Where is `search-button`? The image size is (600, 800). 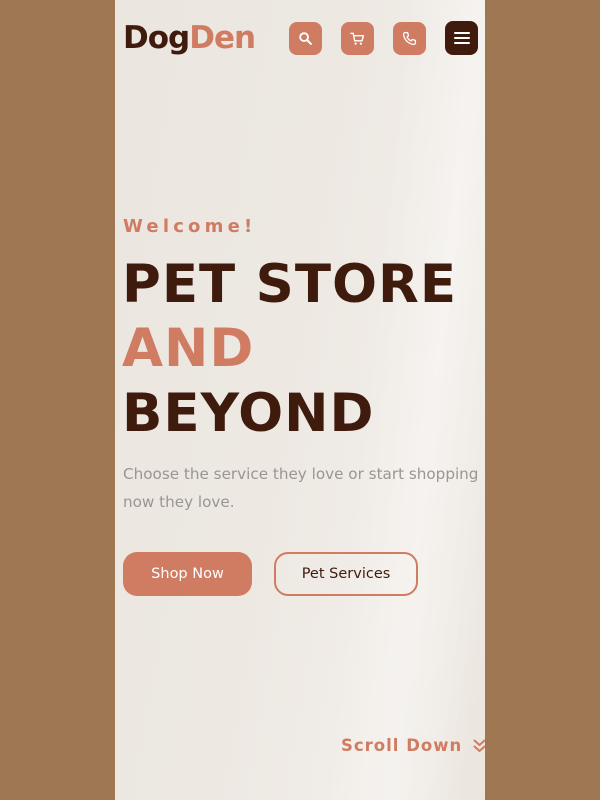
search-button is located at coordinates (305, 38).